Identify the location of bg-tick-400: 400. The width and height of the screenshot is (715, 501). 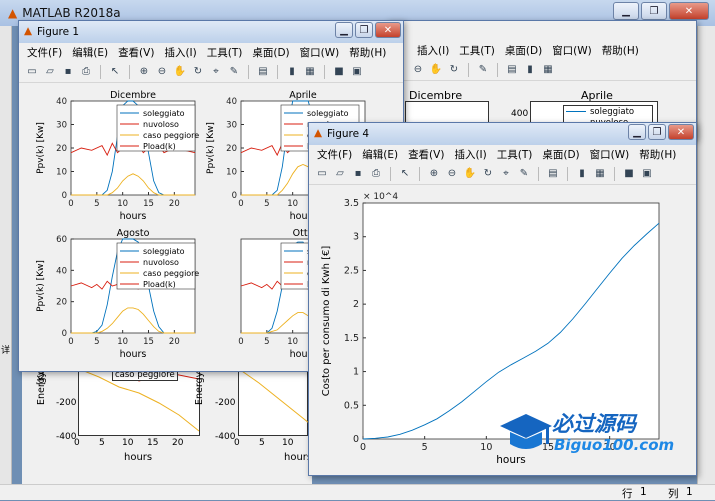
(520, 114).